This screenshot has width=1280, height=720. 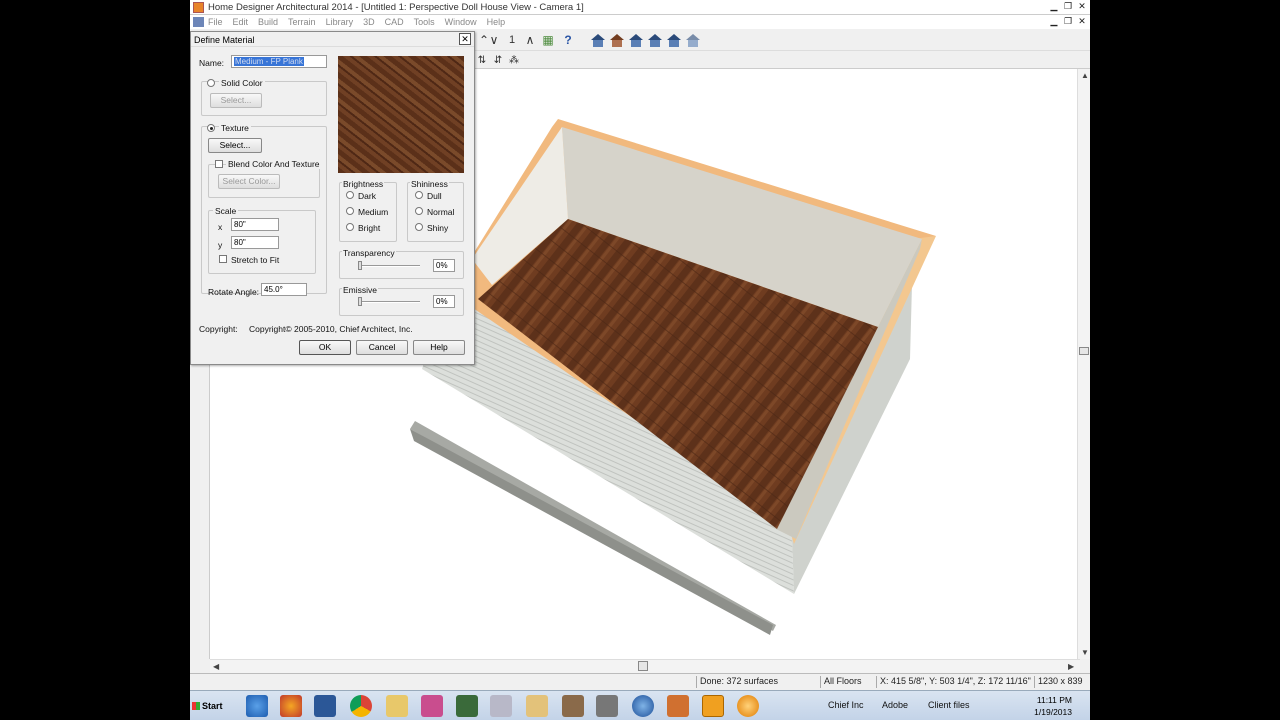 What do you see at coordinates (678, 706) in the screenshot?
I see `app-palette-icon` at bounding box center [678, 706].